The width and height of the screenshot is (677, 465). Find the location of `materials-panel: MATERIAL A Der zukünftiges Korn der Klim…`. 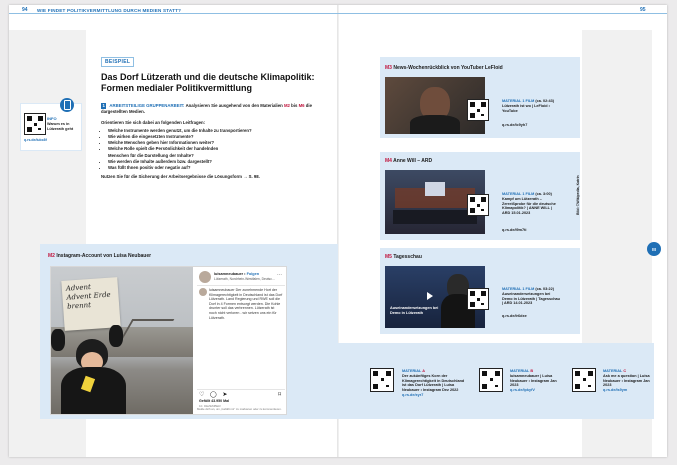

materials-panel: MATERIAL A Der zukünftiges Korn der Klim… is located at coordinates (496, 381).